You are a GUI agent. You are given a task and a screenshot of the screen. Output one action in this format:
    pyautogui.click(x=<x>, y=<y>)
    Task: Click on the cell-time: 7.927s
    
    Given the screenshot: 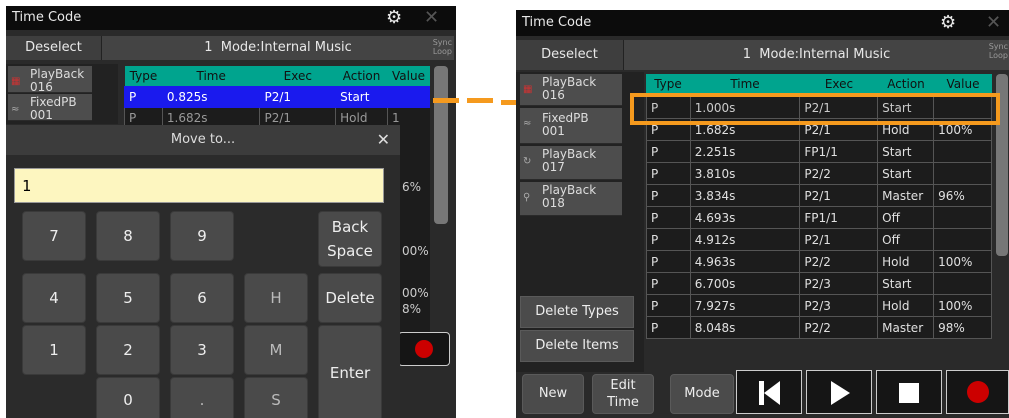 What is the action you would take?
    pyautogui.click(x=745, y=305)
    